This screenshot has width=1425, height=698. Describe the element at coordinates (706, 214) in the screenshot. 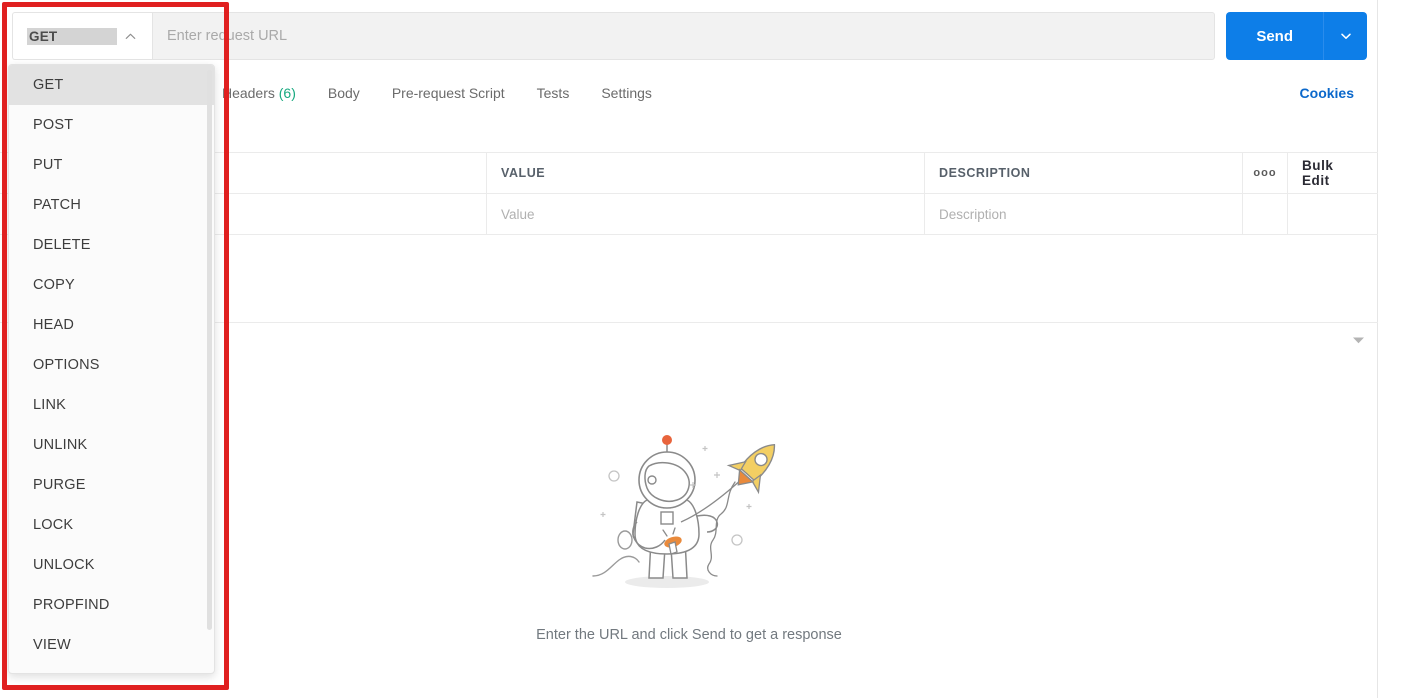

I see `row-value-input: Value` at that location.